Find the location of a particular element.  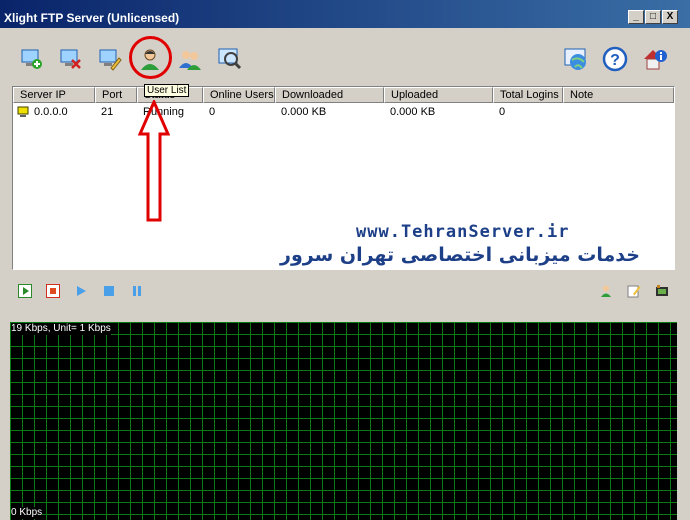

highlight-circle is located at coordinates (150, 57).